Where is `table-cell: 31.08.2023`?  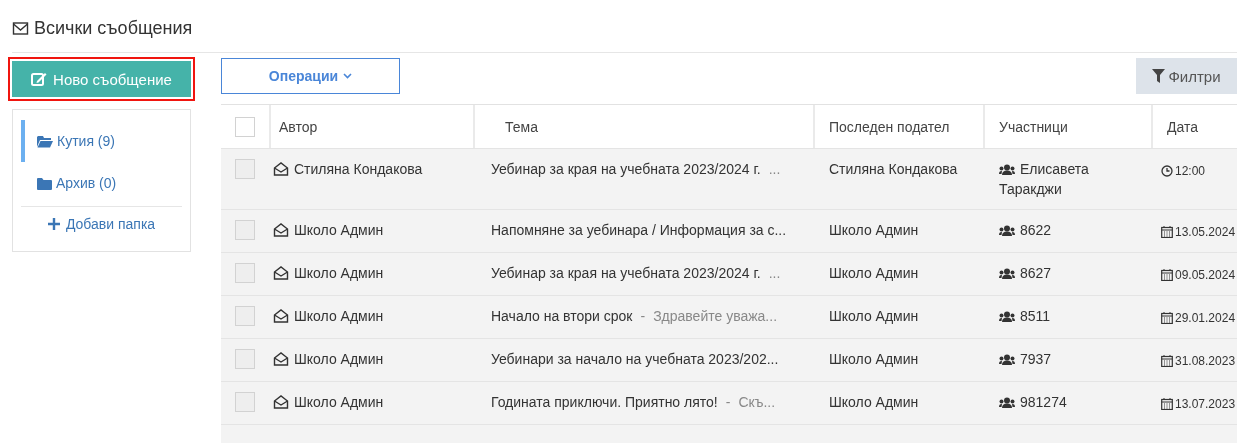
table-cell: 31.08.2023 is located at coordinates (1205, 361).